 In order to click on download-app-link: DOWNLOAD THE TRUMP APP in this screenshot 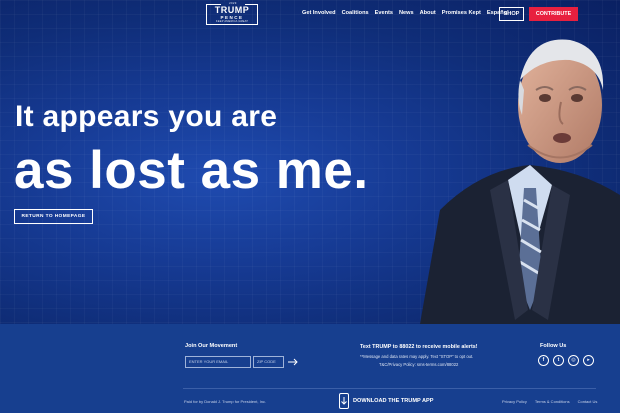, I will do `click(386, 401)`.